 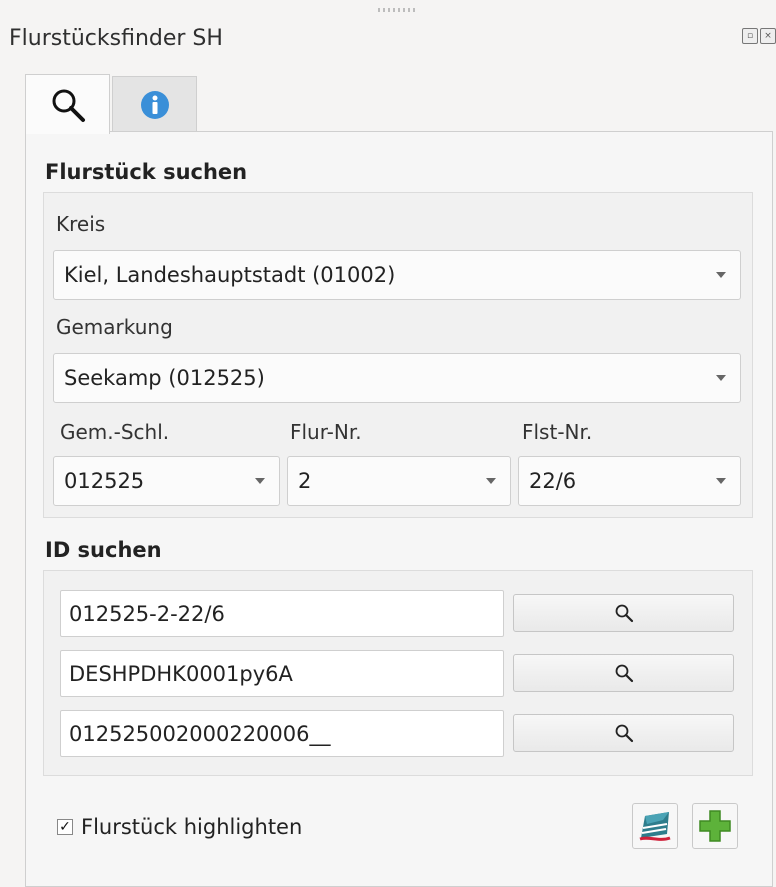 I want to click on kreis-select: Kiel, Landeshauptstadt (01002), so click(x=397, y=275).